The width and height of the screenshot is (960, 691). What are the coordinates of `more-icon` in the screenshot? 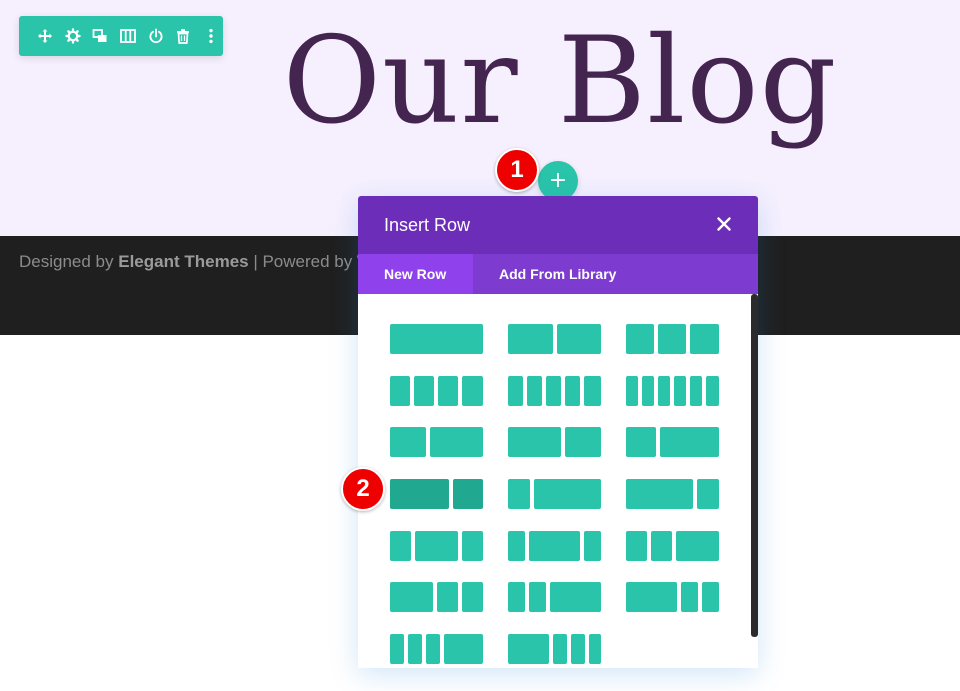 It's located at (211, 36).